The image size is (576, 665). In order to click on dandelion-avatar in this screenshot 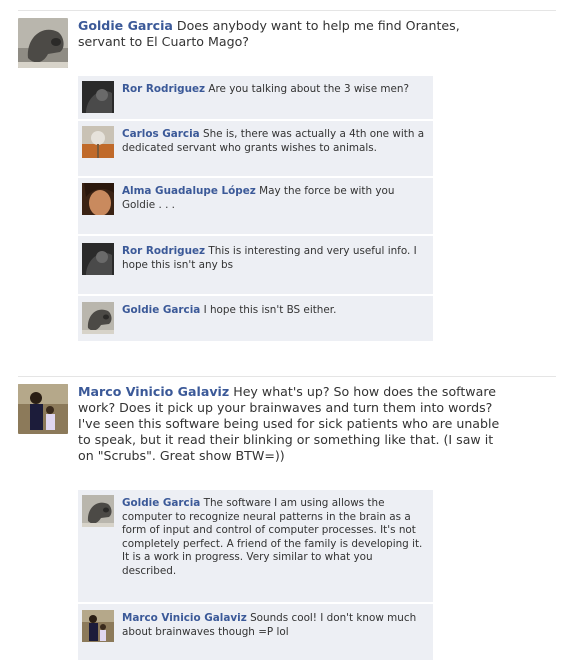, I will do `click(98, 142)`.